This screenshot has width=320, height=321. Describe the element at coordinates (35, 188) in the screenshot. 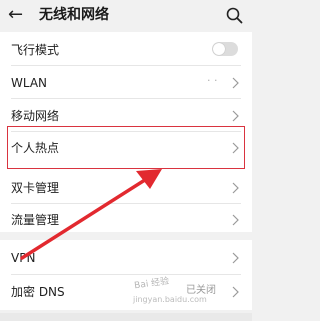

I see `dual-sim-label: 双卡管理` at that location.